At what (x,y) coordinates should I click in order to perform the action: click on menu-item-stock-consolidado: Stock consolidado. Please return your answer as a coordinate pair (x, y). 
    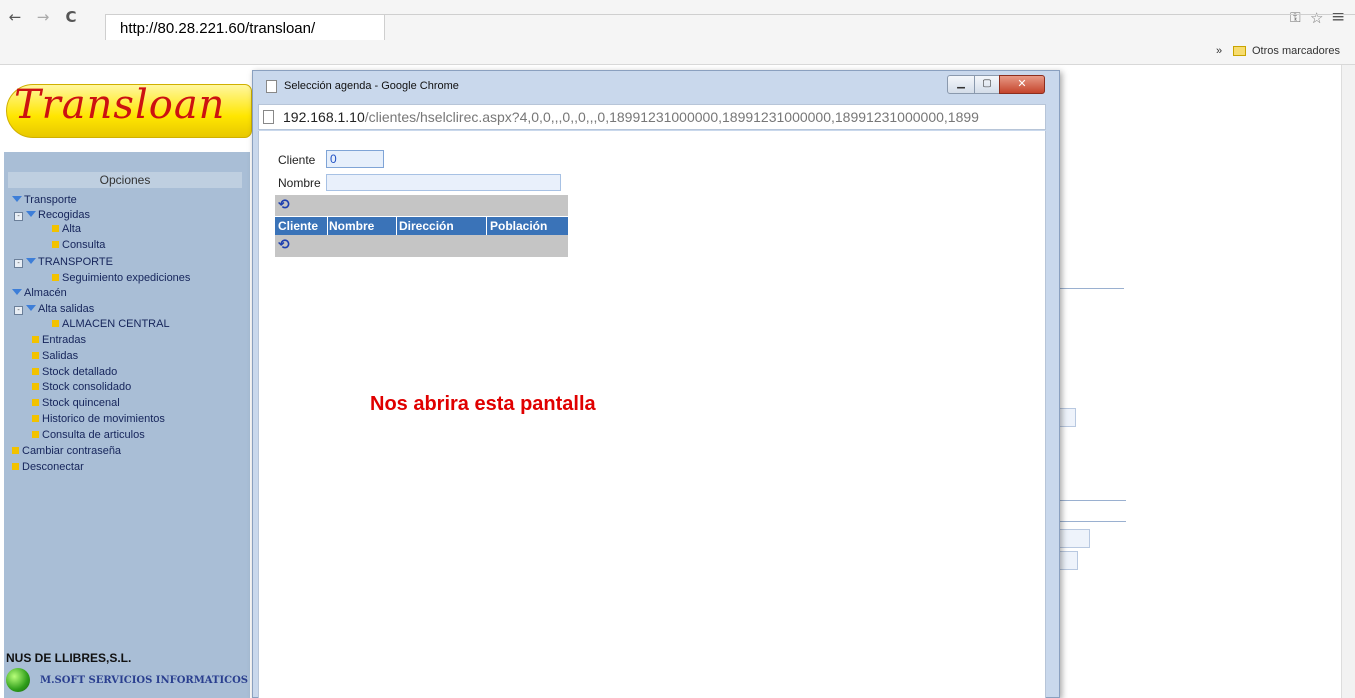
    Looking at the image, I should click on (81, 387).